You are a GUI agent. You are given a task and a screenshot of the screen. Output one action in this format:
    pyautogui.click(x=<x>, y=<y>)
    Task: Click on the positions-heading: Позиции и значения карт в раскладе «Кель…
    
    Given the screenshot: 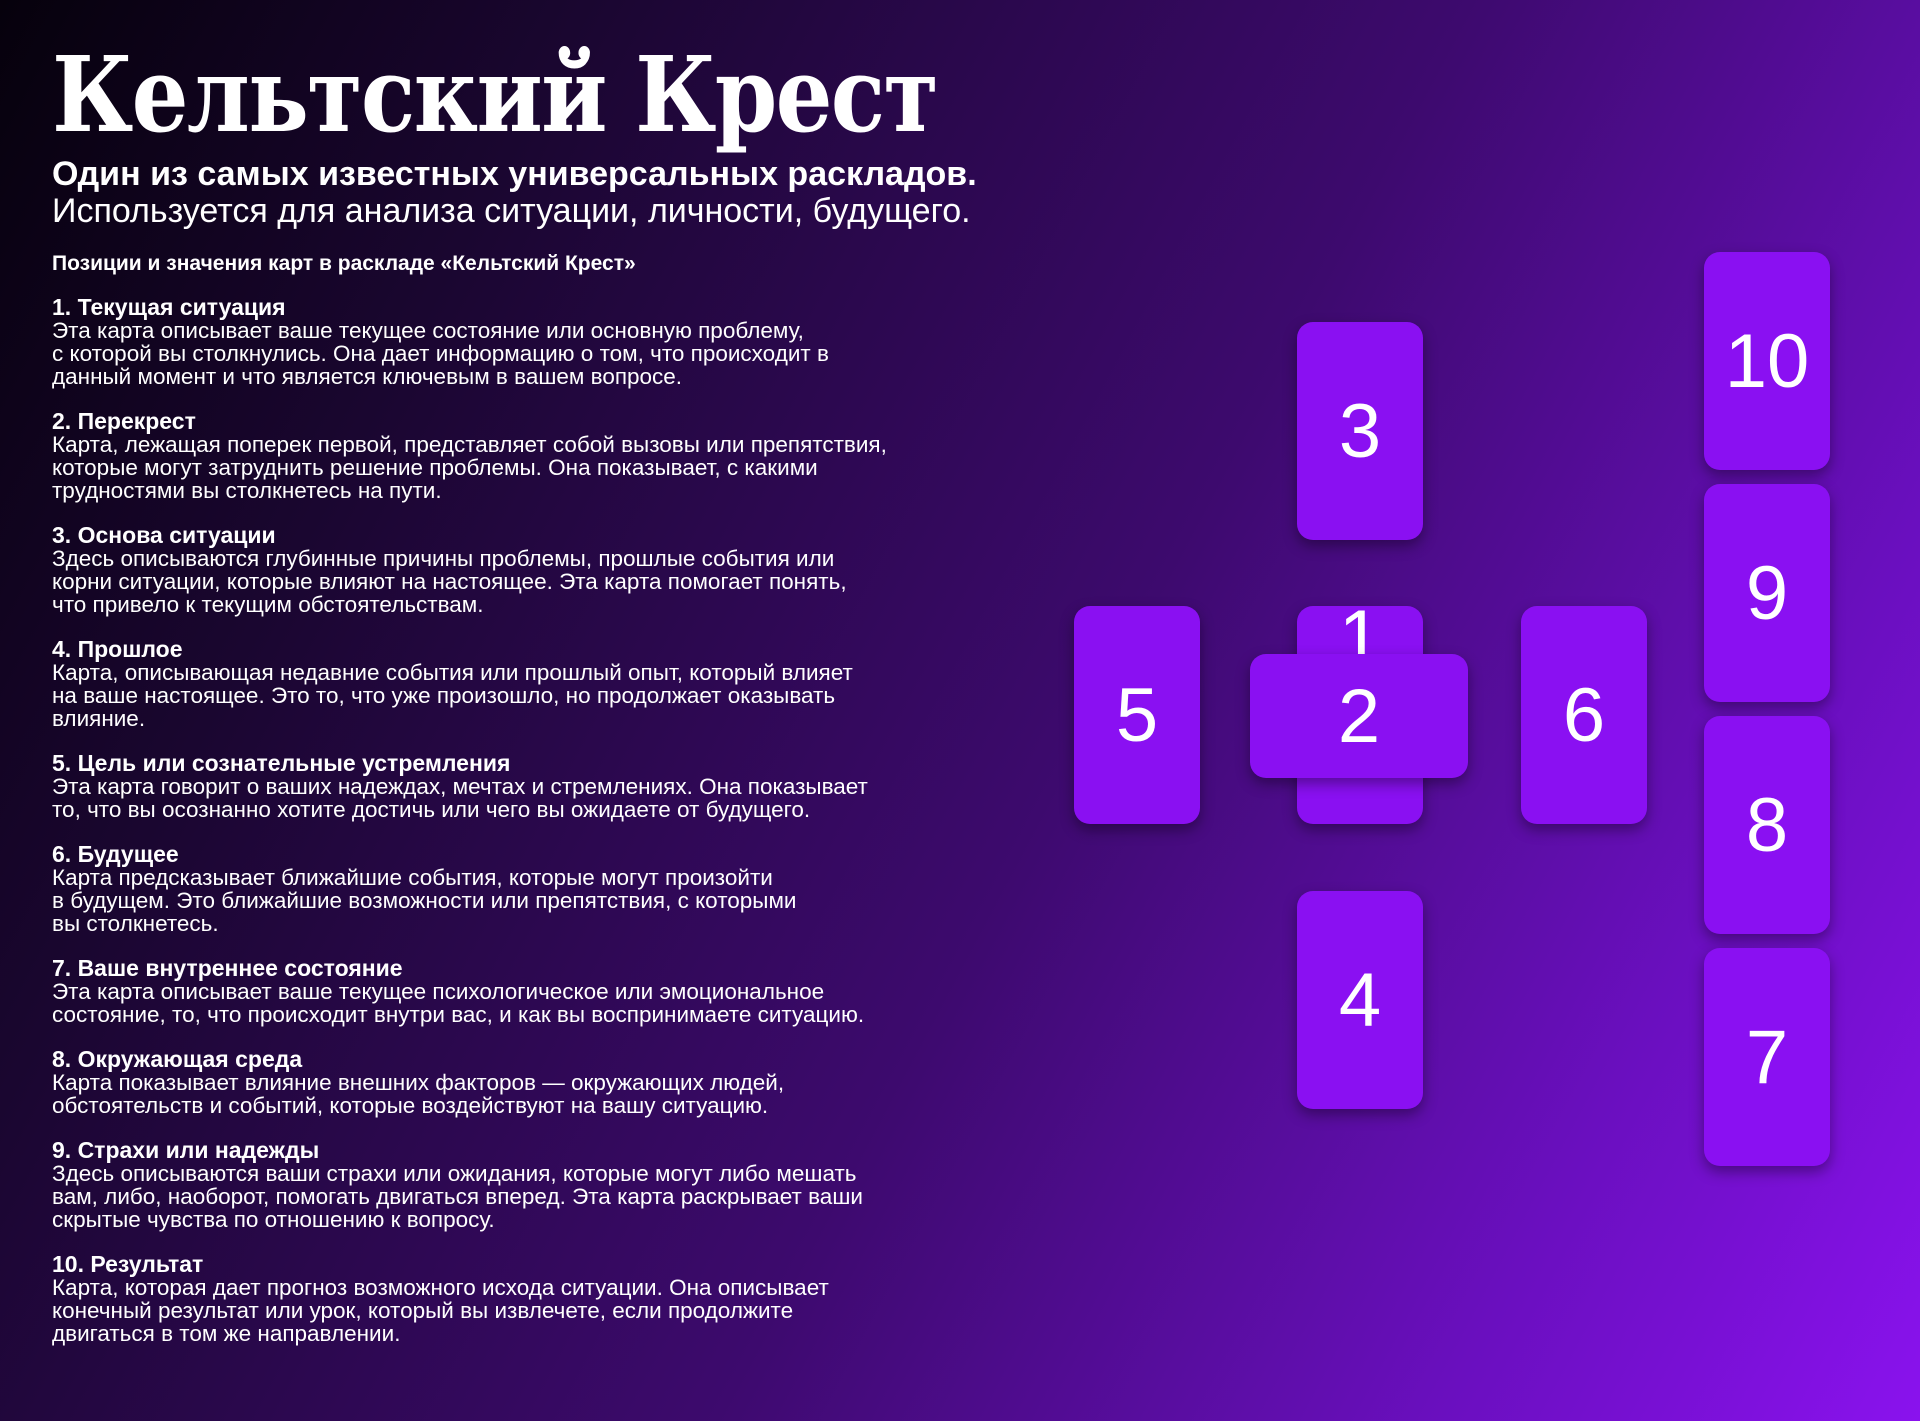 What is the action you would take?
    pyautogui.click(x=344, y=263)
    